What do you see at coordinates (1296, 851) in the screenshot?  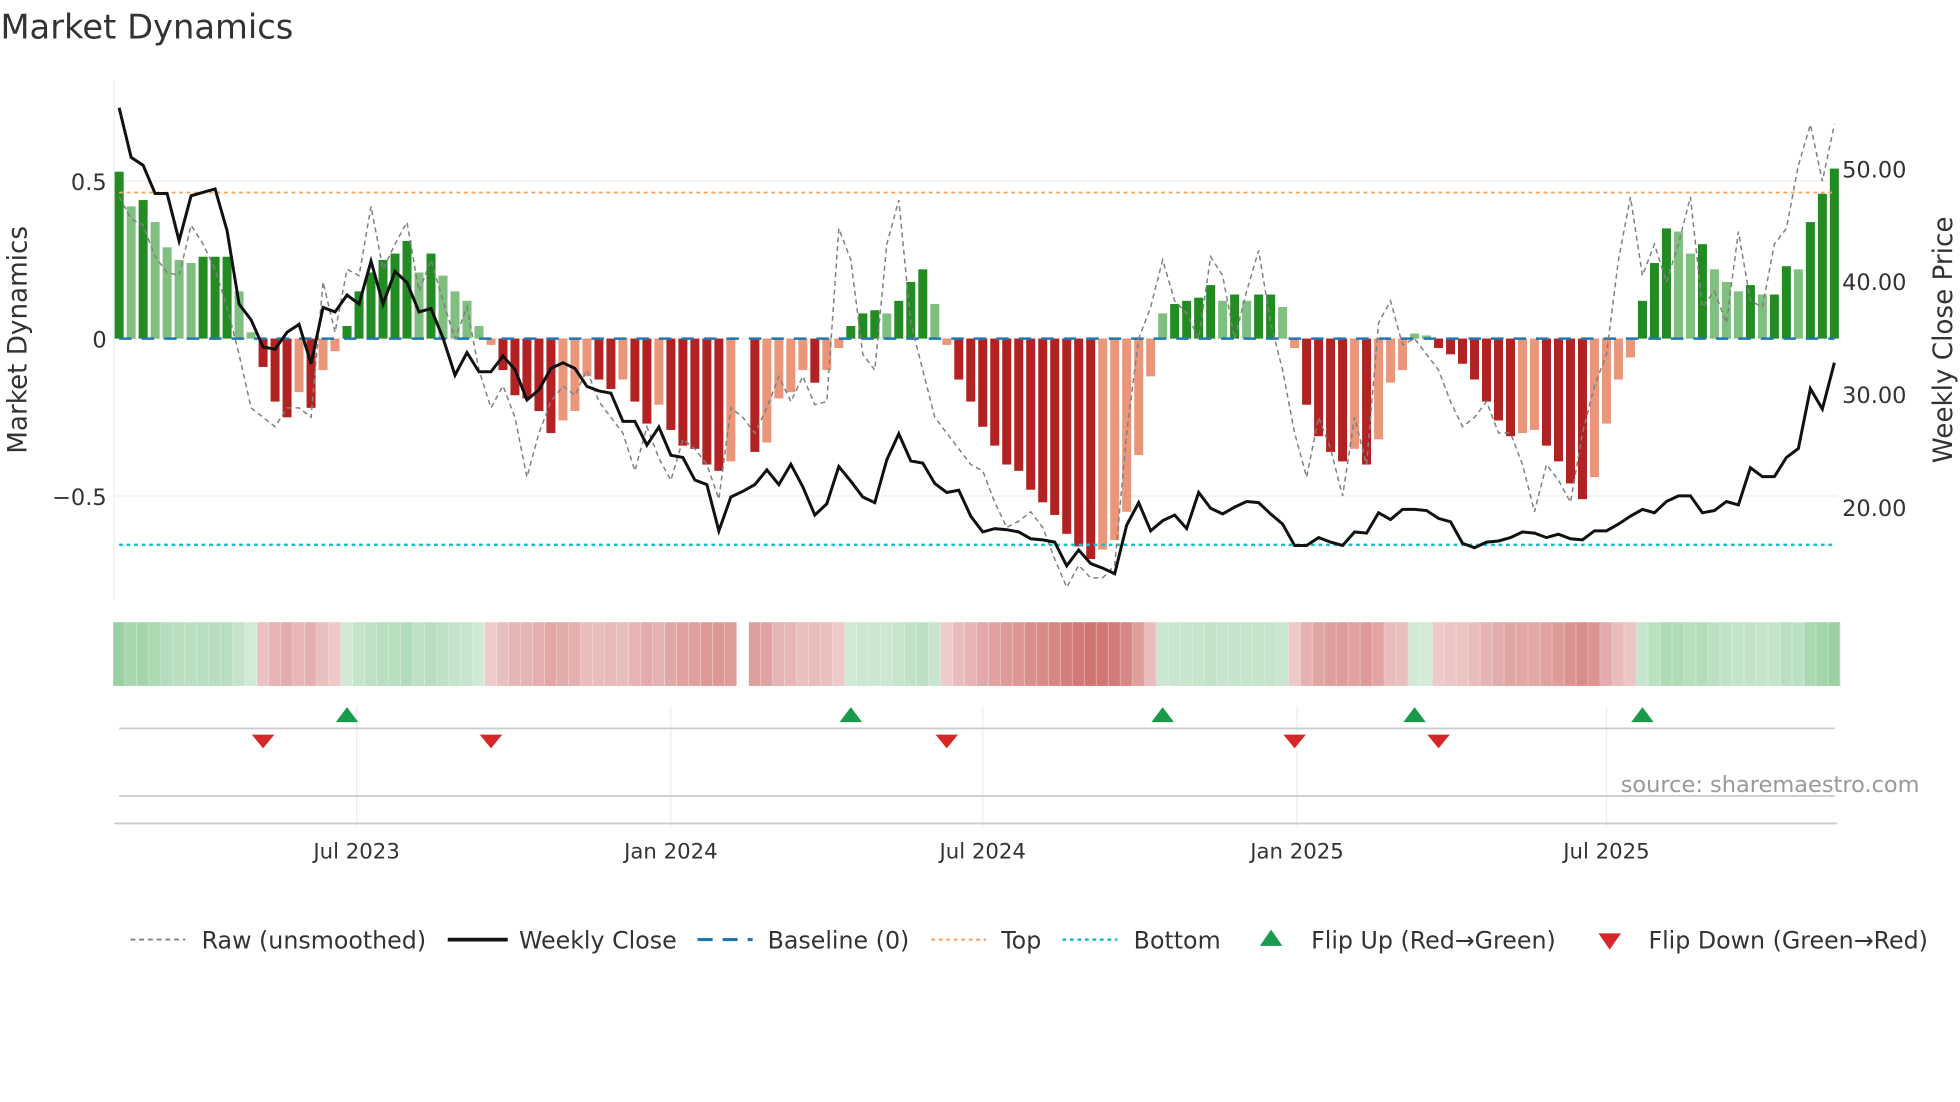 I see `x-tick-label: Jan 2025` at bounding box center [1296, 851].